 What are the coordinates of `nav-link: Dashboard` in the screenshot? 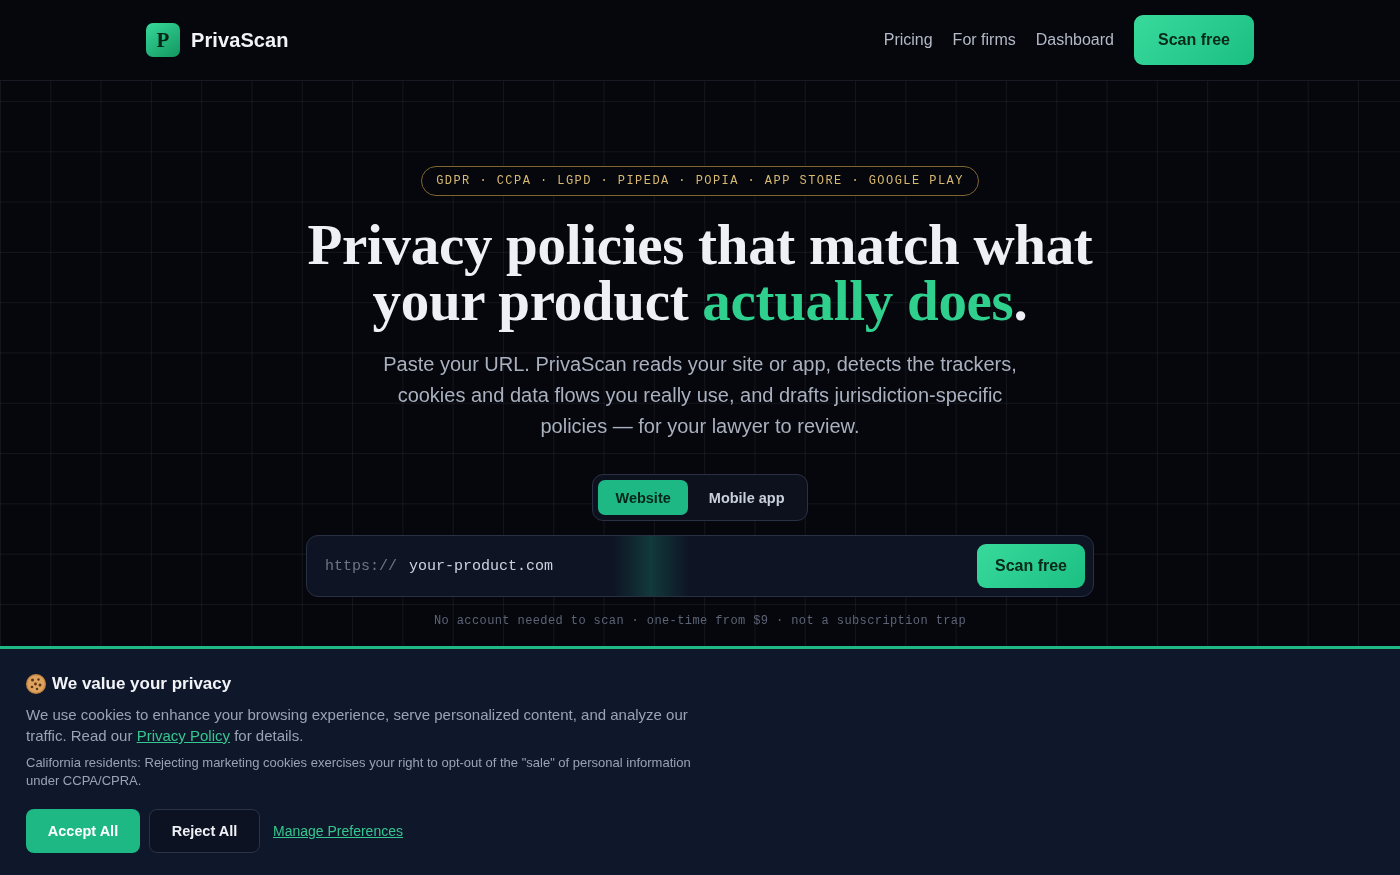 It's located at (1074, 40).